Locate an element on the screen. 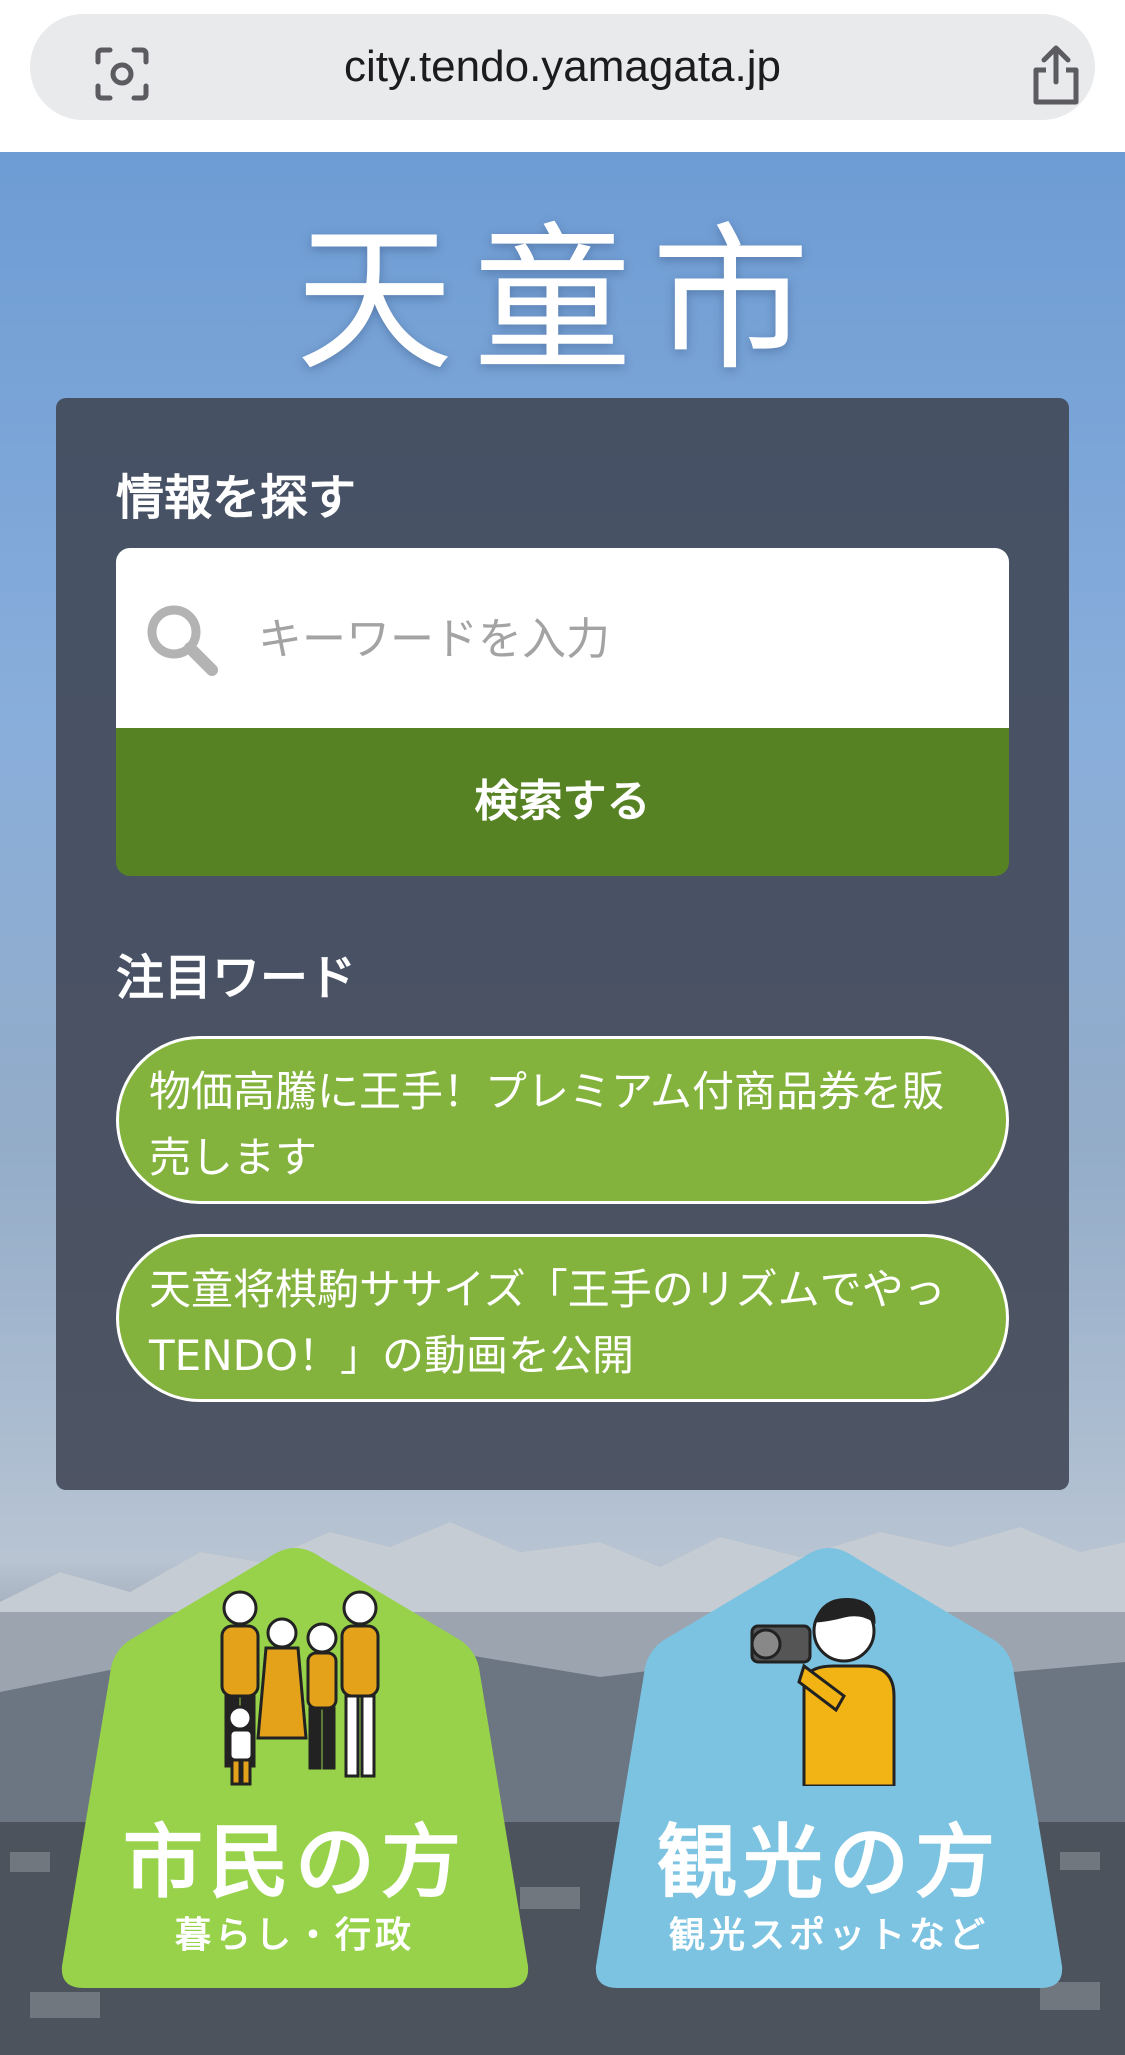 Image resolution: width=1125 pixels, height=2055 pixels. residents-title: 市民の方 is located at coordinates (295, 1862).